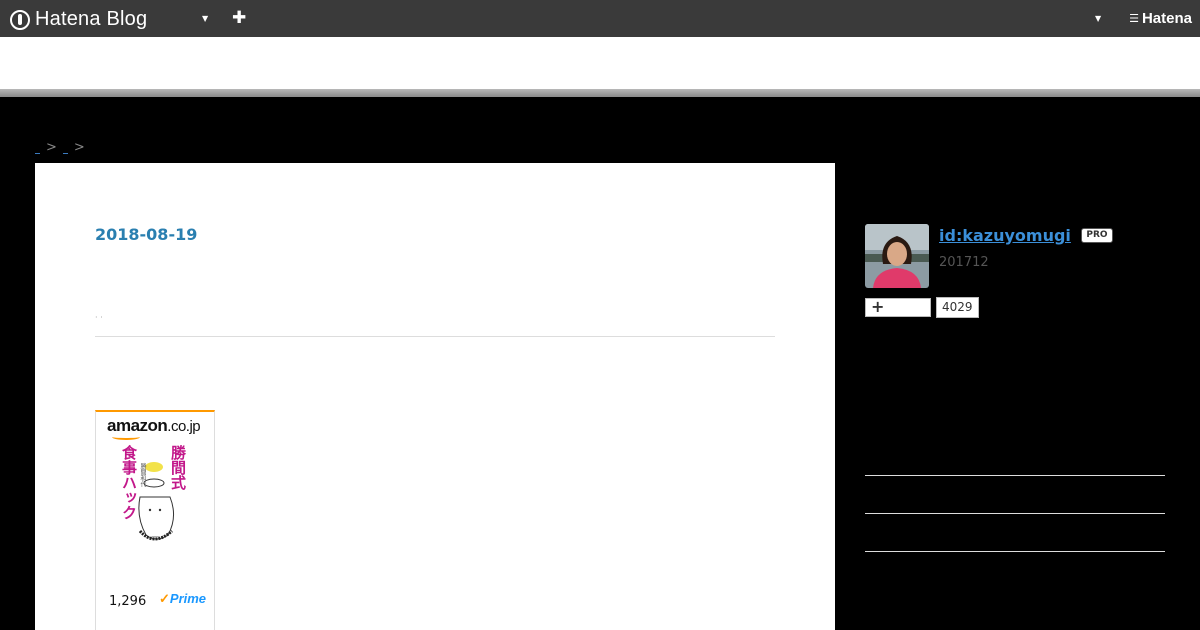  I want to click on global-header: Hatena Blog ▼ ✚ ▼ ☰ Hatena, so click(600, 18).